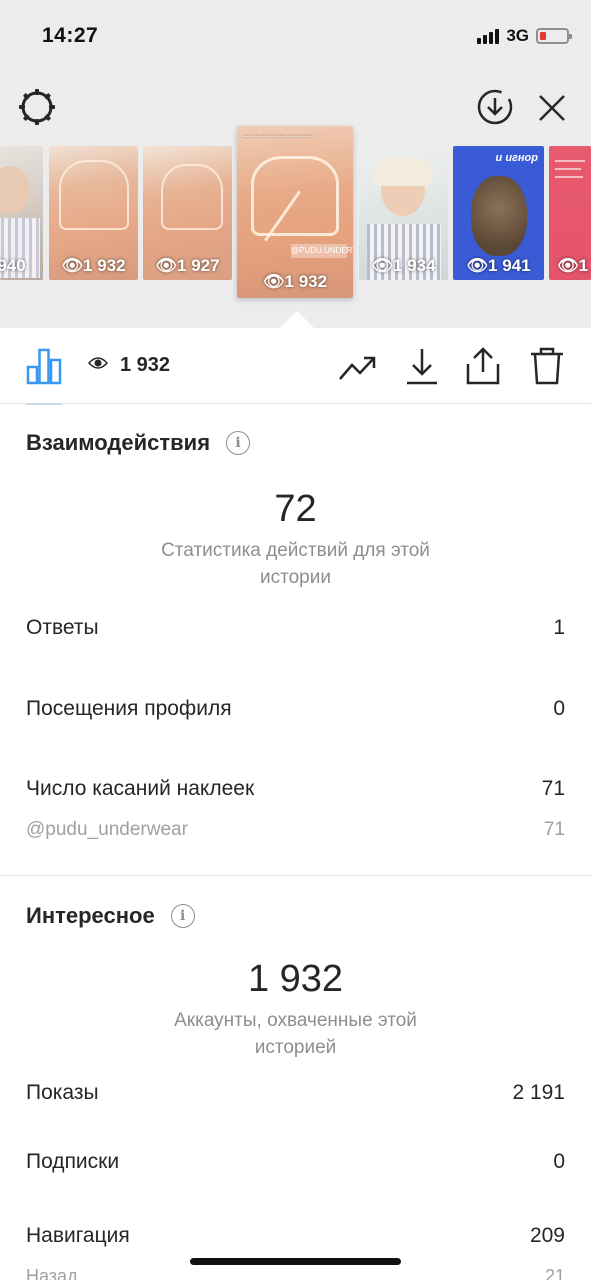 This screenshot has width=591, height=1280. What do you see at coordinates (295, 366) in the screenshot?
I see `insights-toolbar: 1 932` at bounding box center [295, 366].